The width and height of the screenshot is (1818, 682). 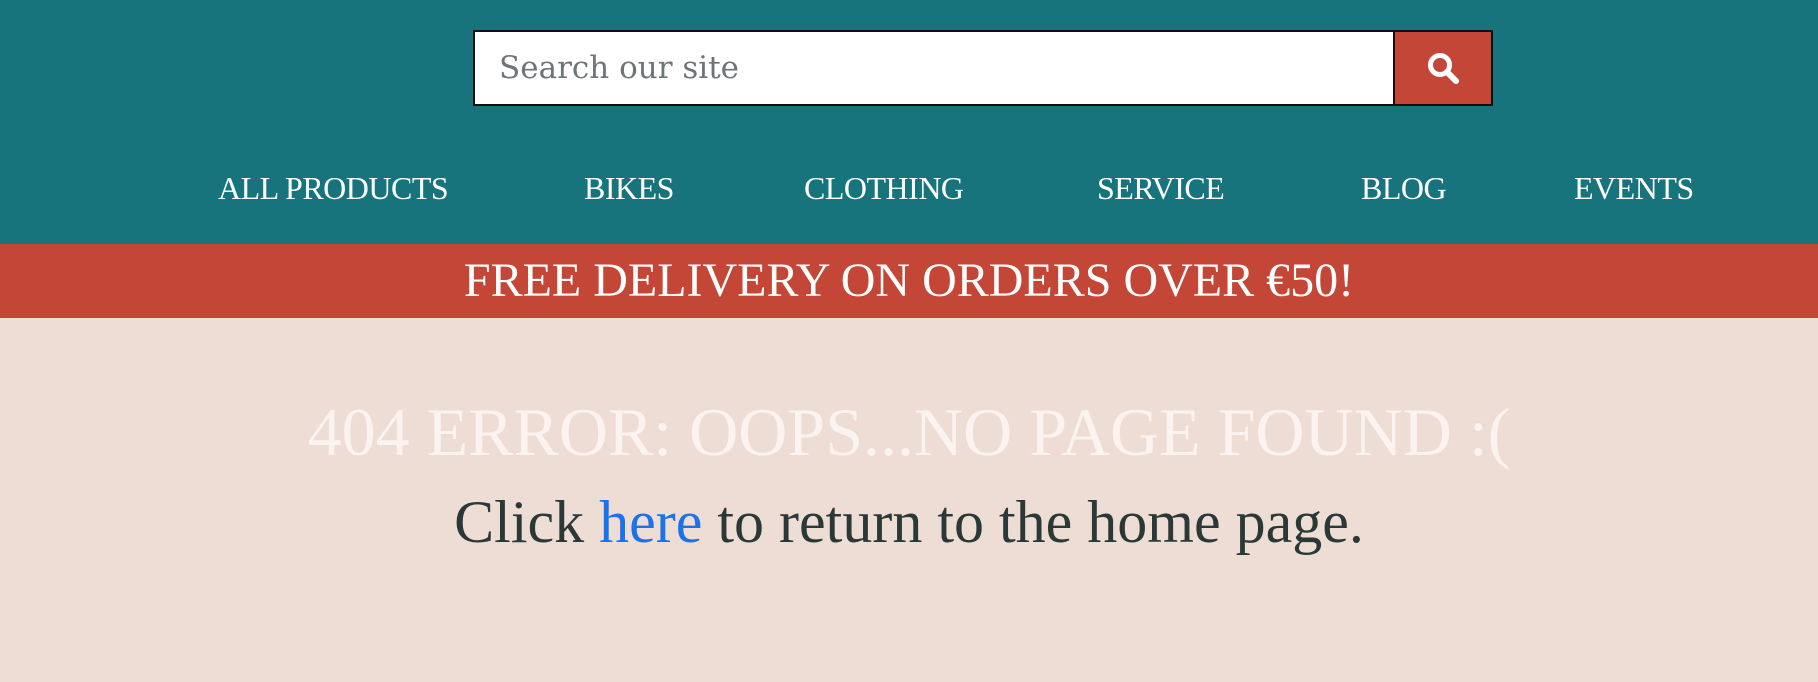 What do you see at coordinates (1161, 188) in the screenshot?
I see `nav-item-service: SERVICE` at bounding box center [1161, 188].